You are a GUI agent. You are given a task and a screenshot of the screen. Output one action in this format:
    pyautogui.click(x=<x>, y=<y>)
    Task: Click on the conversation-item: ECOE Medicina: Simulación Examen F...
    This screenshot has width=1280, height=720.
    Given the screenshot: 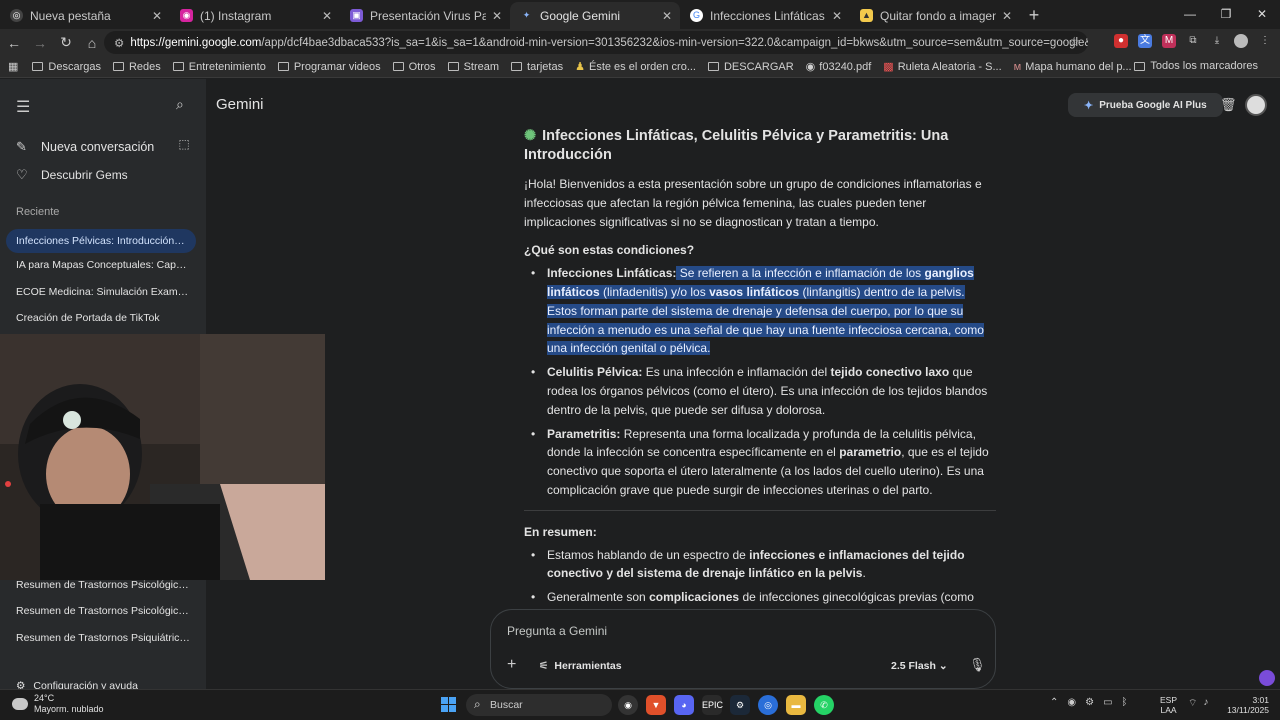 What is the action you would take?
    pyautogui.click(x=104, y=292)
    